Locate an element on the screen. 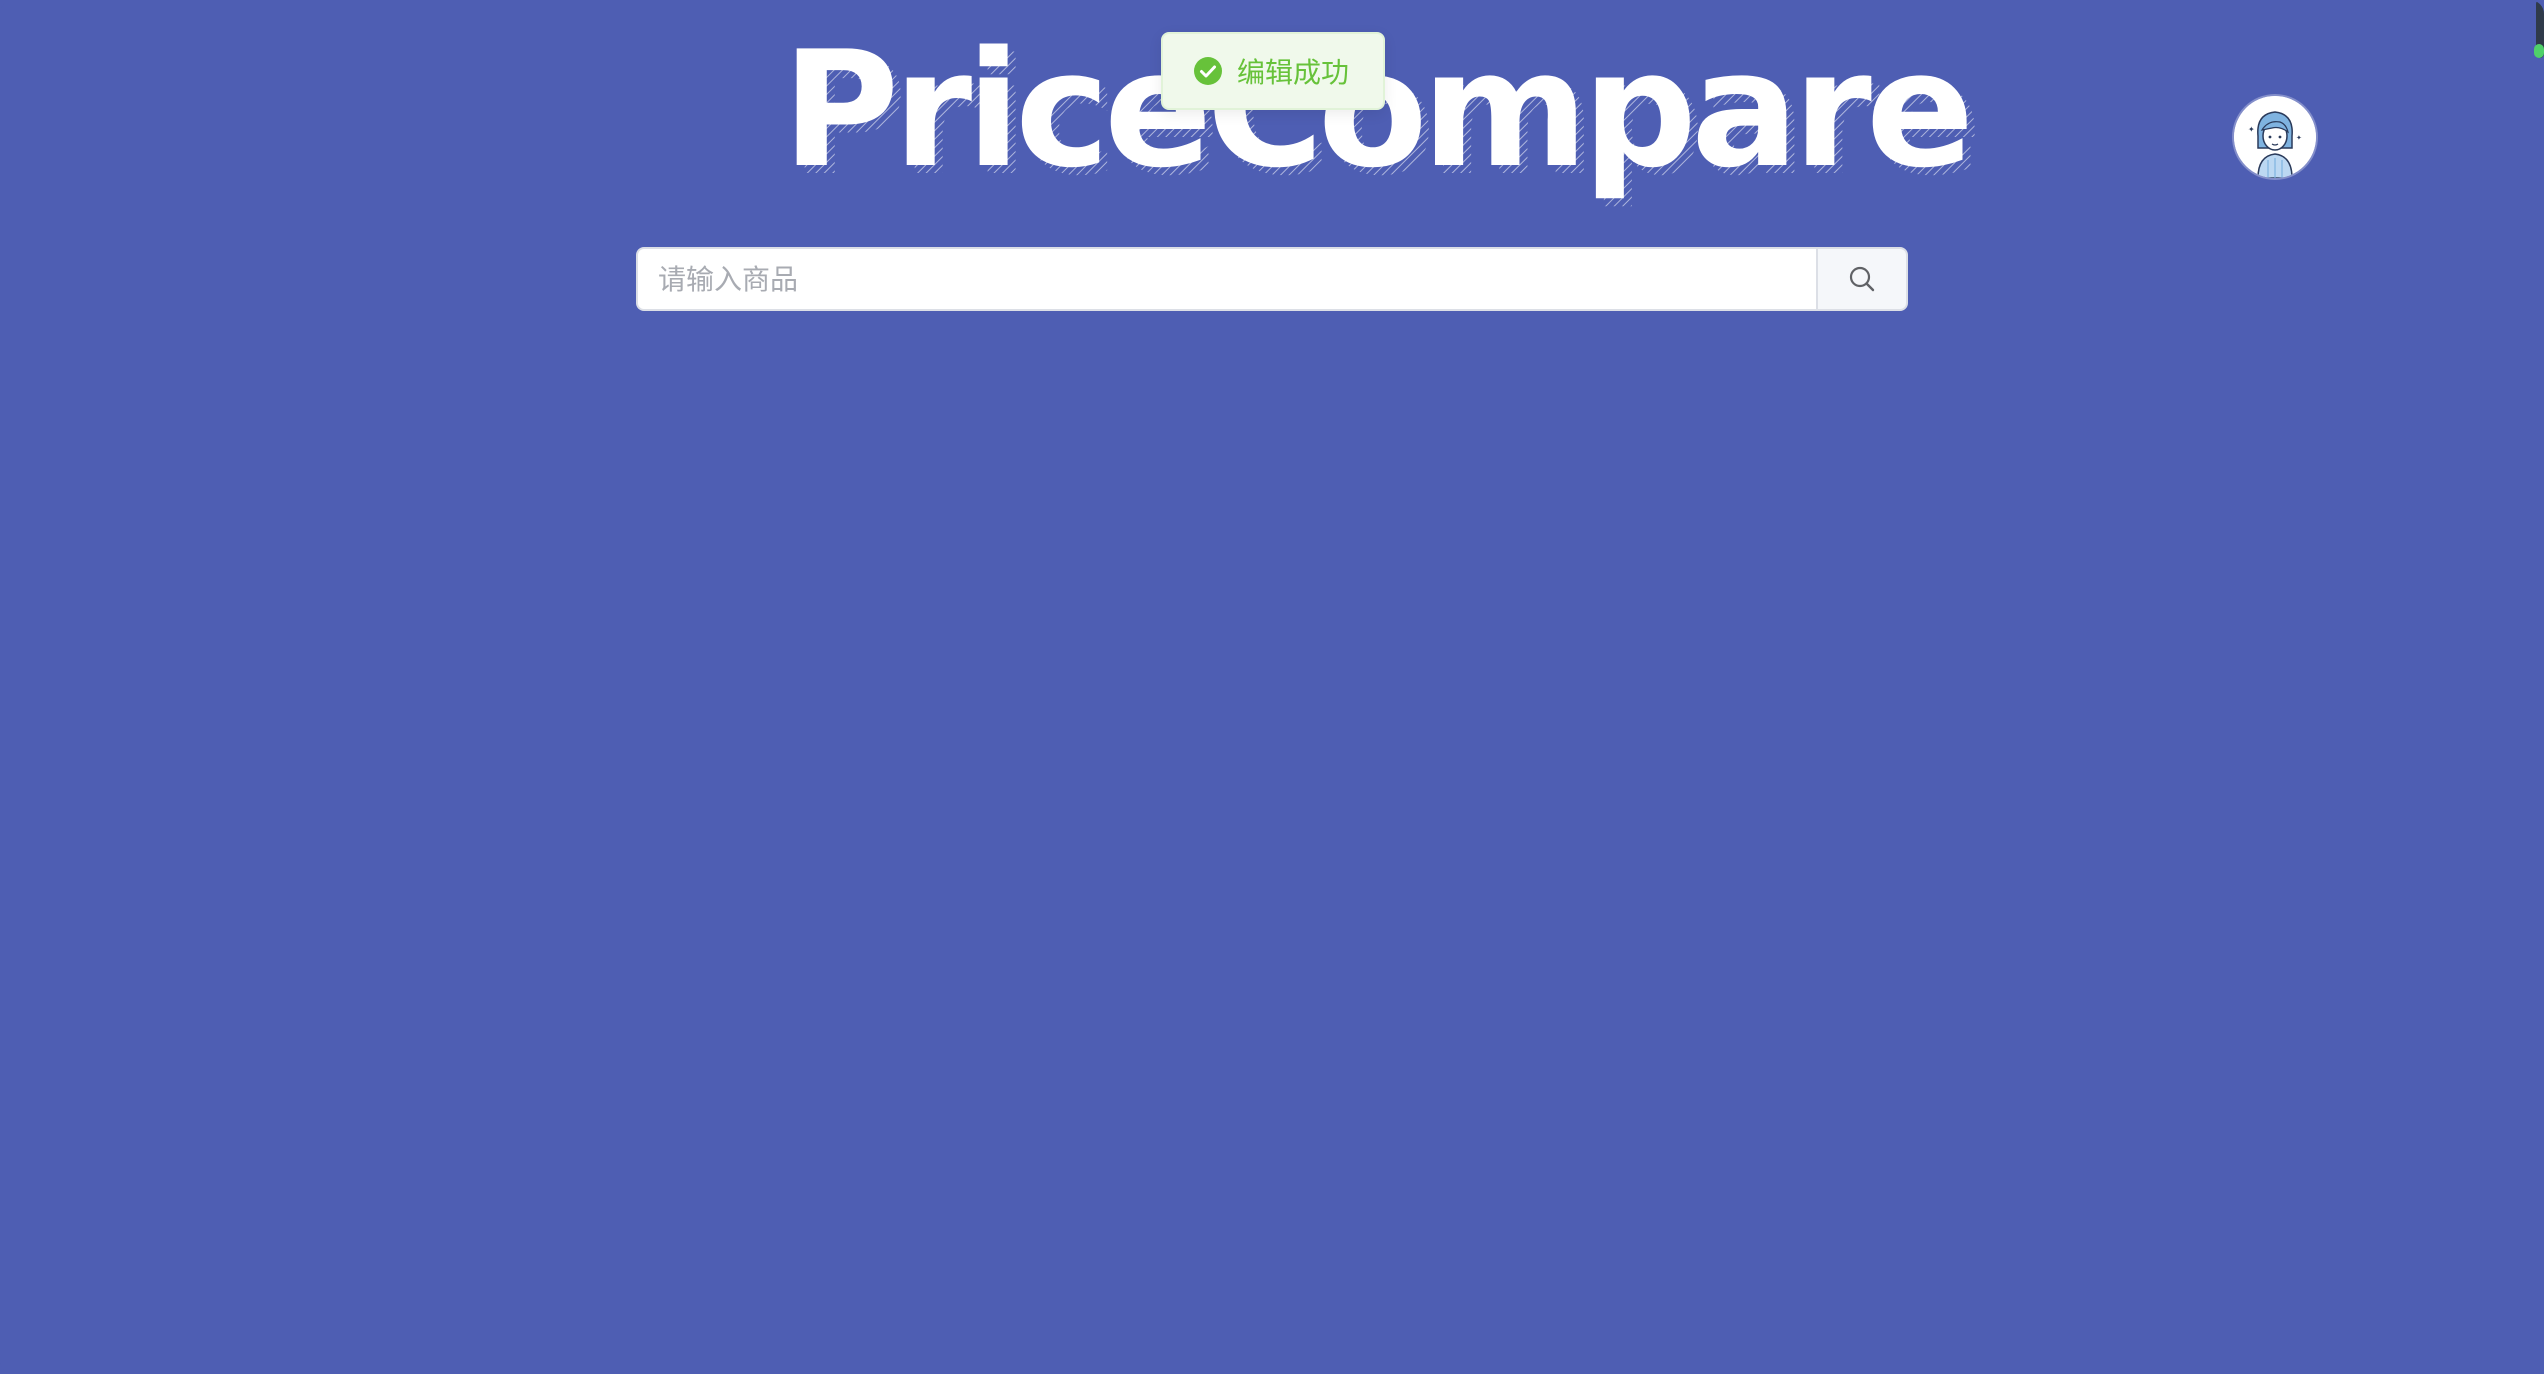  toast-message: 编辑成功 is located at coordinates (1293, 72).